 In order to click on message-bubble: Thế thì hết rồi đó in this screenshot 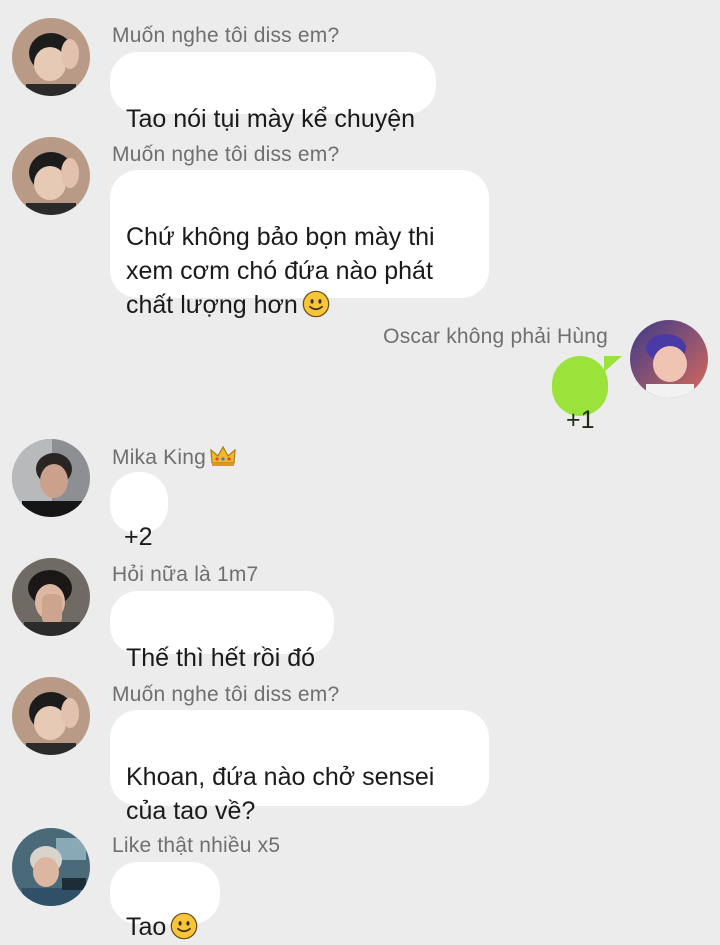, I will do `click(222, 631)`.